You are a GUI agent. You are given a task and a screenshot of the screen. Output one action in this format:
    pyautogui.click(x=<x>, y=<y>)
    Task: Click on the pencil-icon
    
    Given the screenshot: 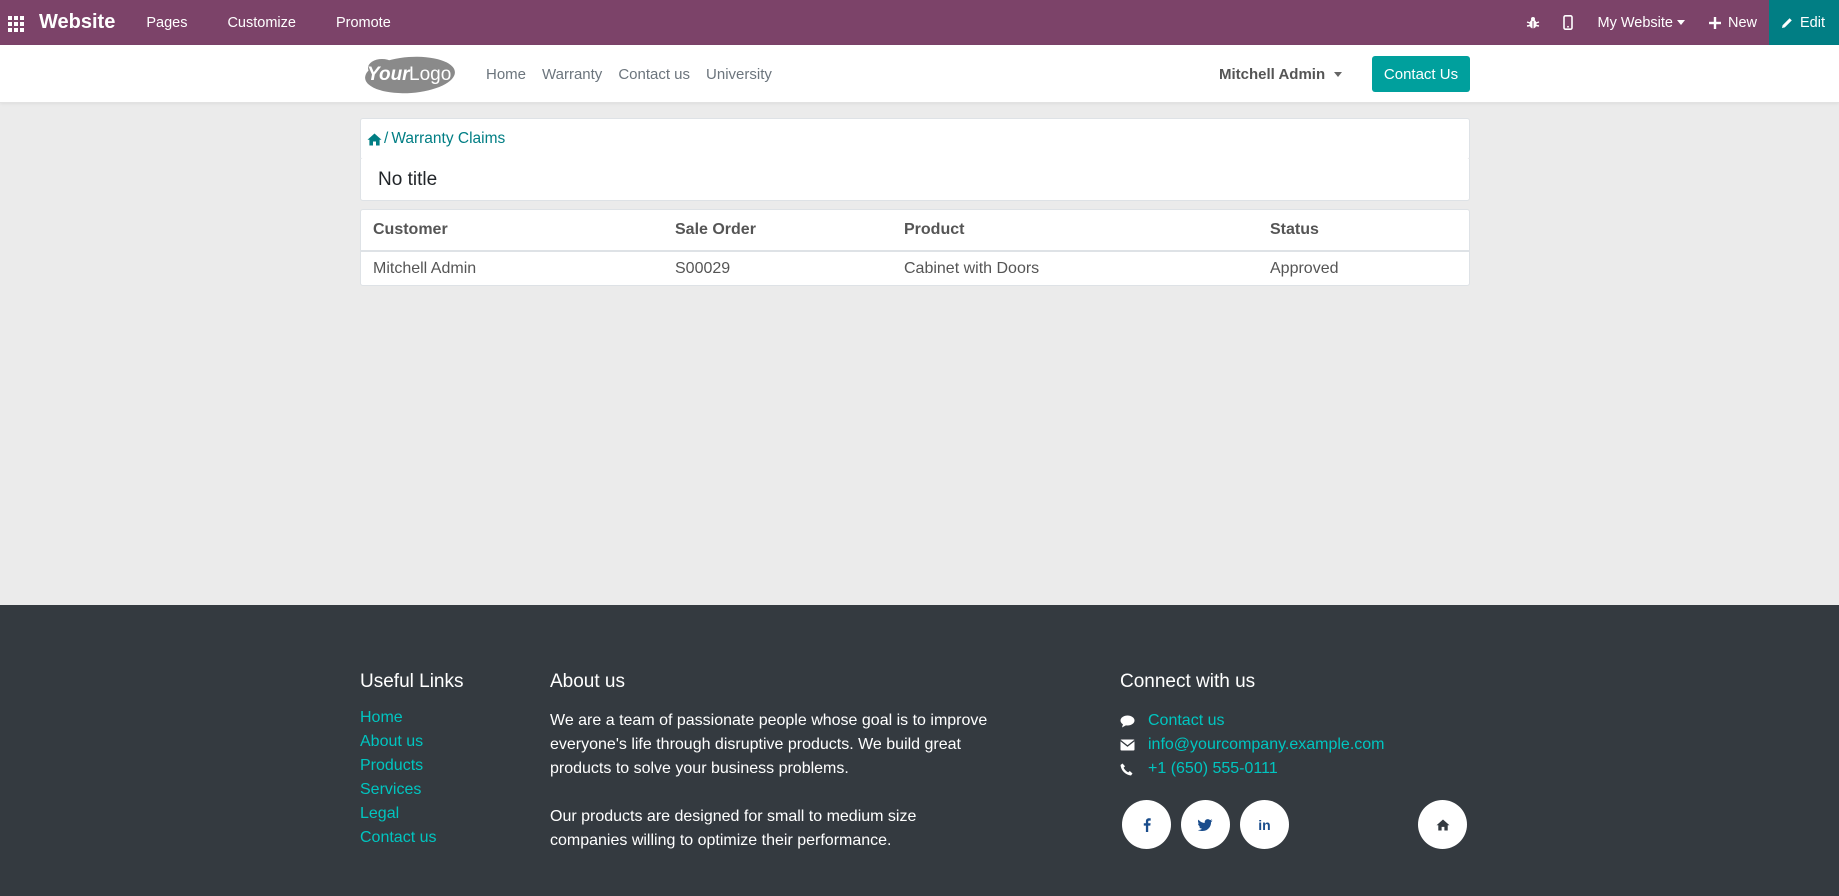 What is the action you would take?
    pyautogui.click(x=1787, y=22)
    